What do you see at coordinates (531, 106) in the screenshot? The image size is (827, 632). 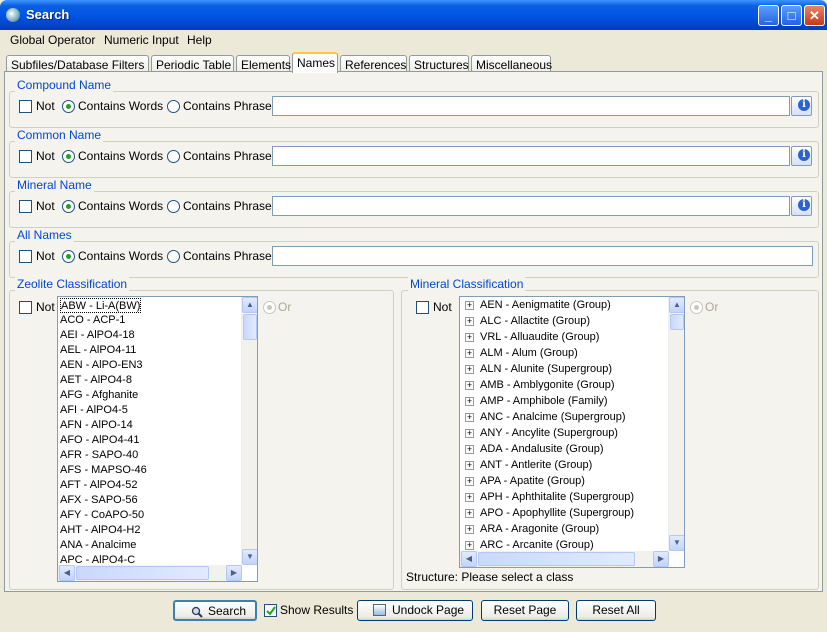 I see `compound-name-input` at bounding box center [531, 106].